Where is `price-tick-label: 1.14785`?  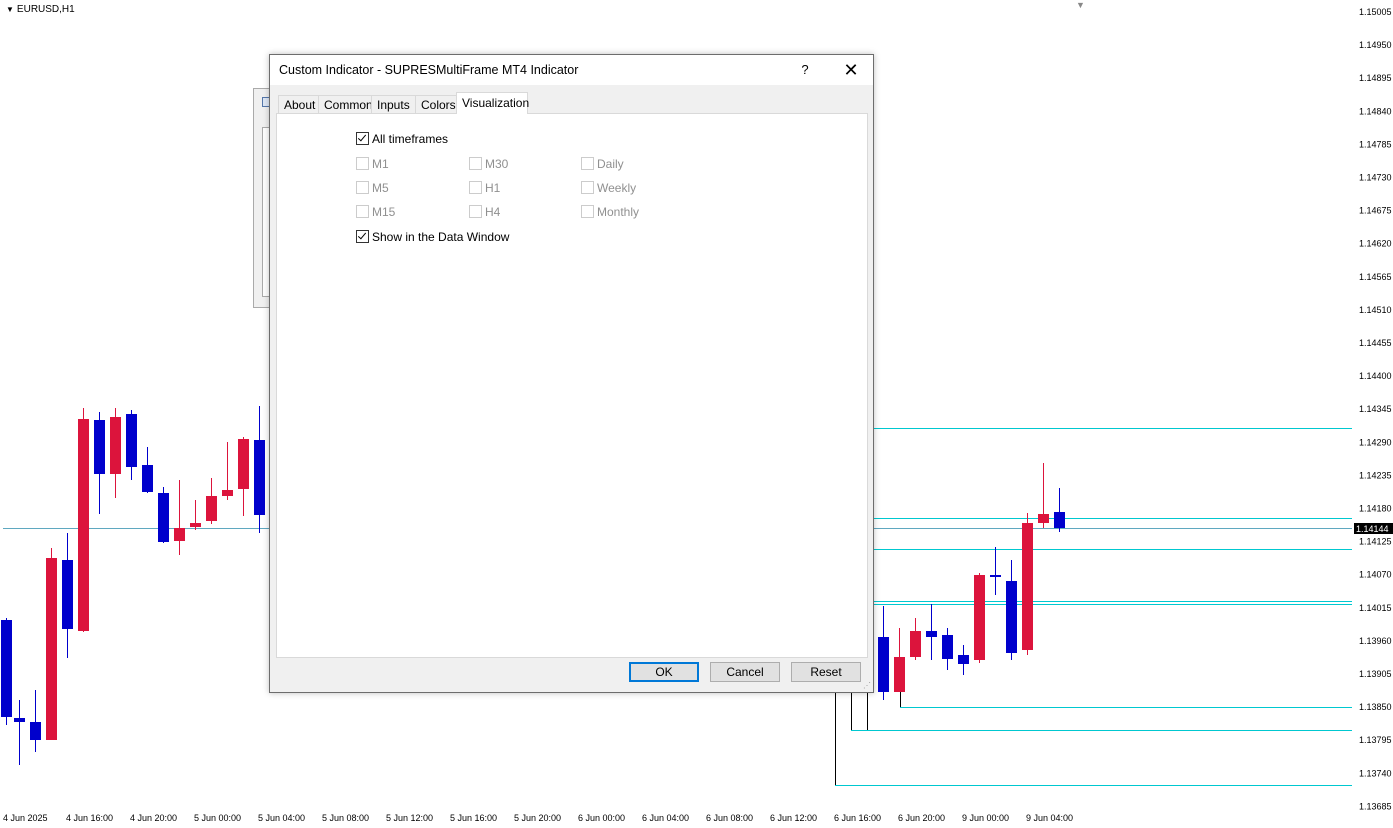
price-tick-label: 1.14785 is located at coordinates (1375, 144).